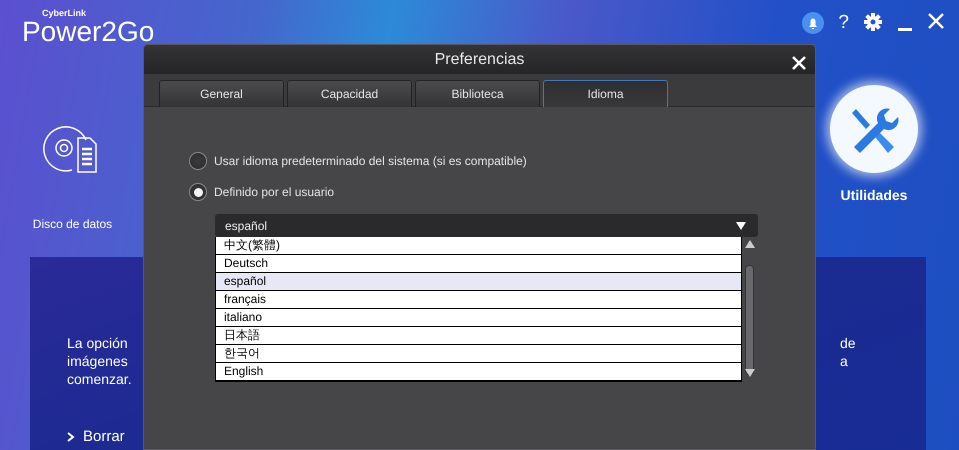  Describe the element at coordinates (813, 23) in the screenshot. I see `bell-icon` at that location.